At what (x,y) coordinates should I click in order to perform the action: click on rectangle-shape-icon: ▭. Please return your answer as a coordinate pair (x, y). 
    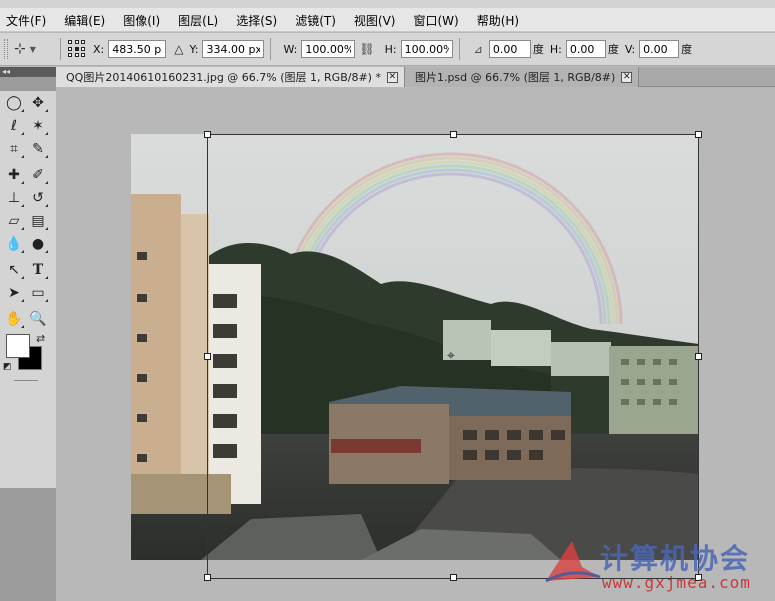
    Looking at the image, I should click on (38, 293).